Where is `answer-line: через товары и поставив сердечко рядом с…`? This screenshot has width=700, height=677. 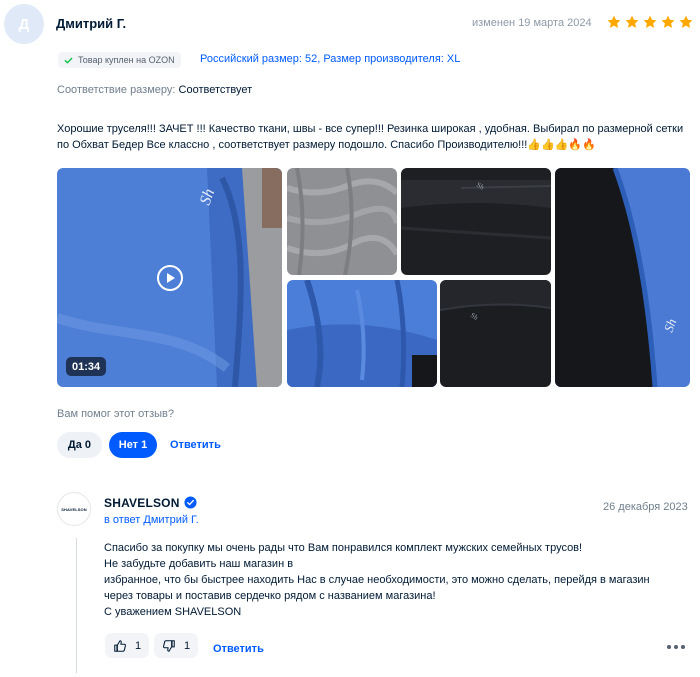
answer-line: через товары и поставив сердечко рядом с… is located at coordinates (270, 596).